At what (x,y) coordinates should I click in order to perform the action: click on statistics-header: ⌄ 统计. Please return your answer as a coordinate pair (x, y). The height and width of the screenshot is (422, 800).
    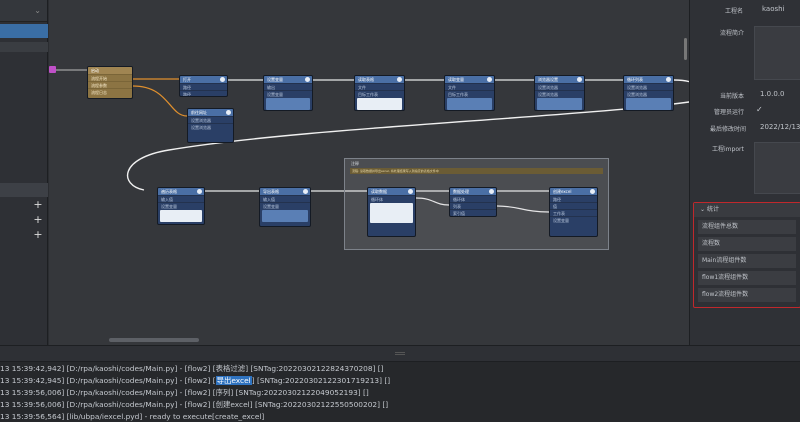
    Looking at the image, I should click on (747, 210).